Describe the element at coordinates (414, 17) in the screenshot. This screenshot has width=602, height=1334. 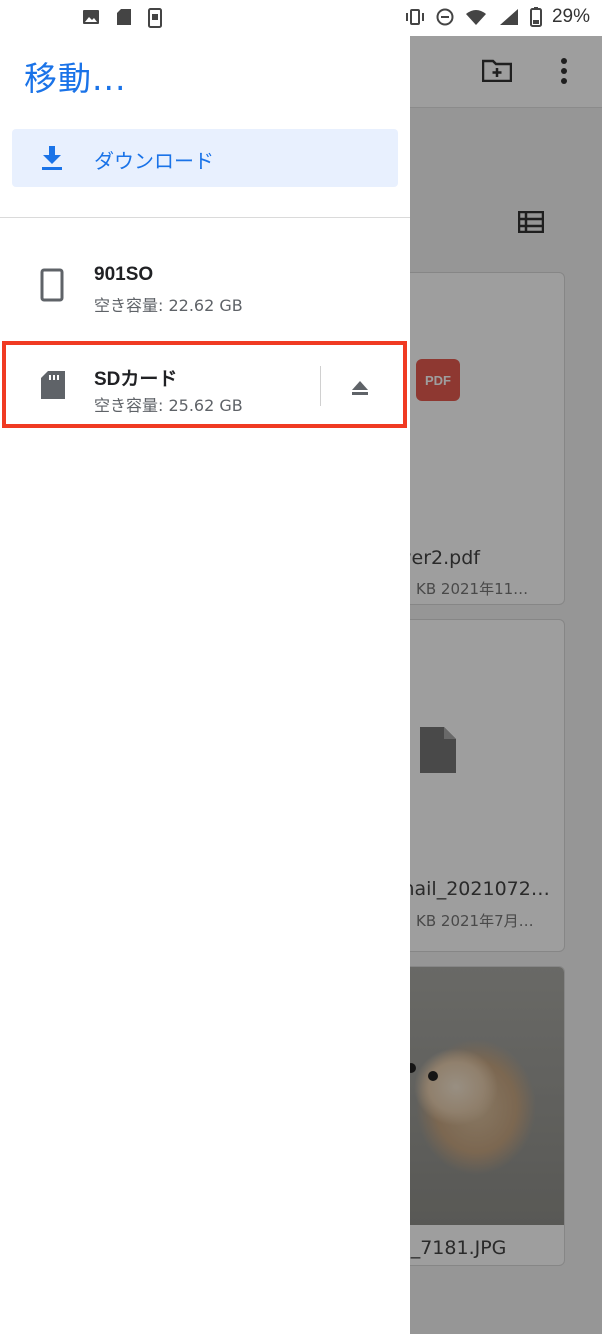
I see `vibrate-icon` at that location.